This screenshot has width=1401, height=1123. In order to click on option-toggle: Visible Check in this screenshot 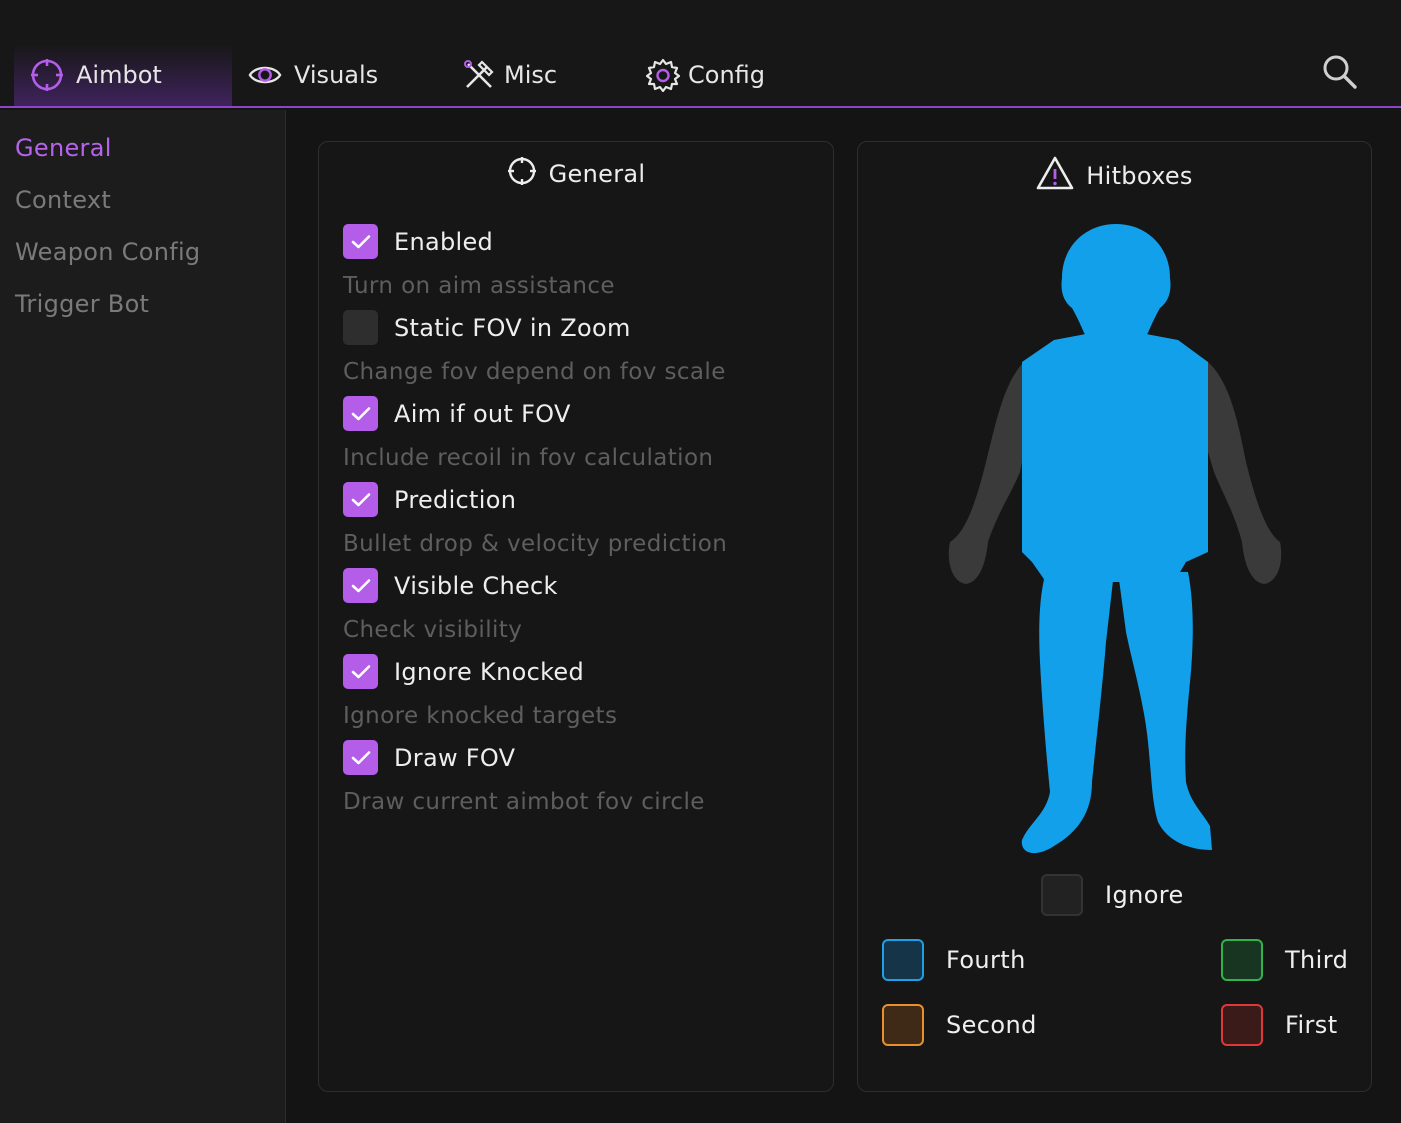, I will do `click(450, 585)`.